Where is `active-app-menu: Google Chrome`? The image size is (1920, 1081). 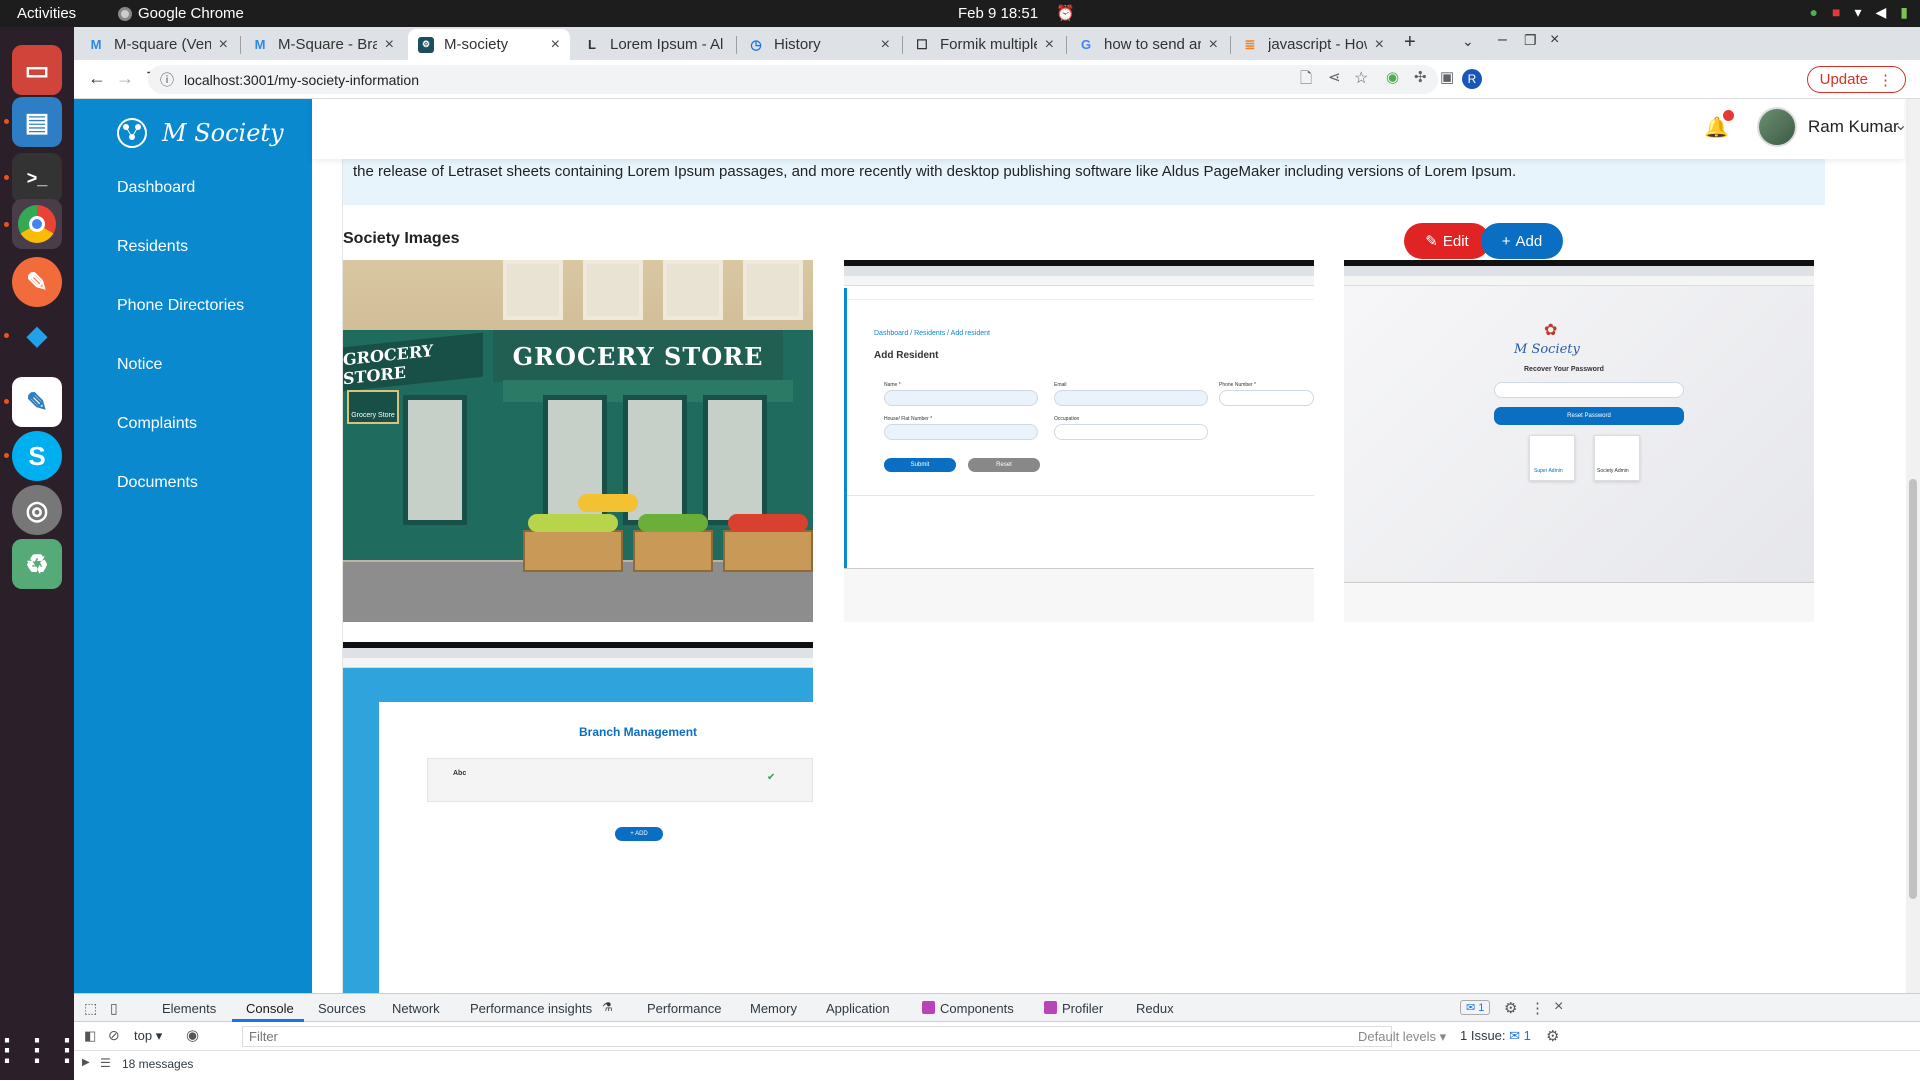 active-app-menu: Google Chrome is located at coordinates (181, 13).